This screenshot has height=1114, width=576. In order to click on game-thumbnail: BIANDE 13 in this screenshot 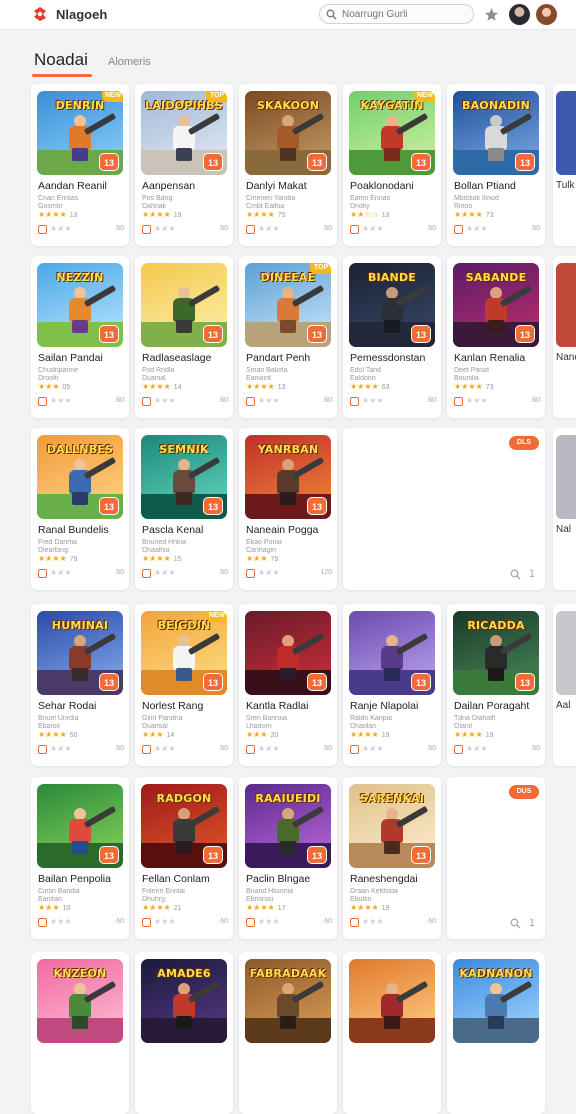, I will do `click(392, 305)`.